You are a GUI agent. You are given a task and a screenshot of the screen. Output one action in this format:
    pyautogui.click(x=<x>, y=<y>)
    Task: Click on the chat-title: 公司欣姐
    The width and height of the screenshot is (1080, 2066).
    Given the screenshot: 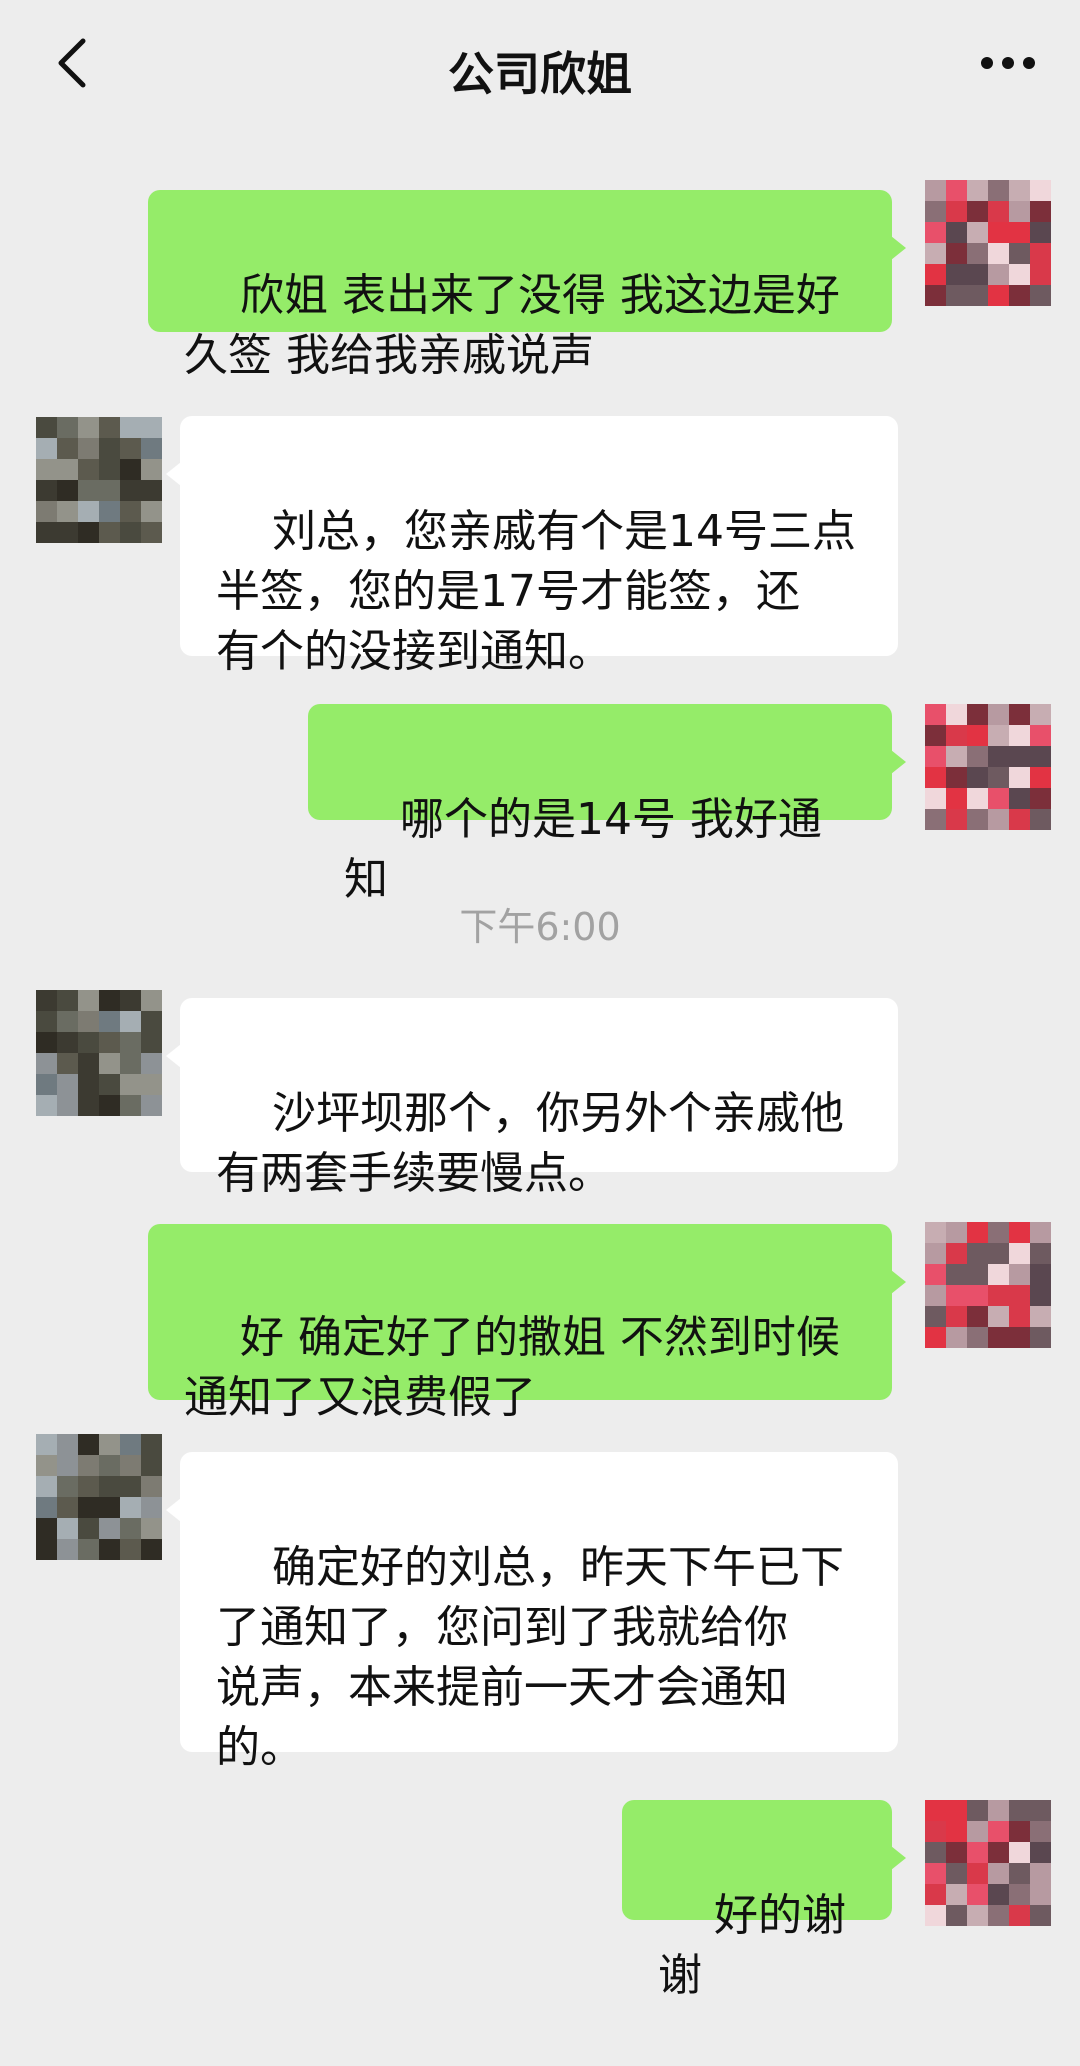 What is the action you would take?
    pyautogui.click(x=540, y=74)
    